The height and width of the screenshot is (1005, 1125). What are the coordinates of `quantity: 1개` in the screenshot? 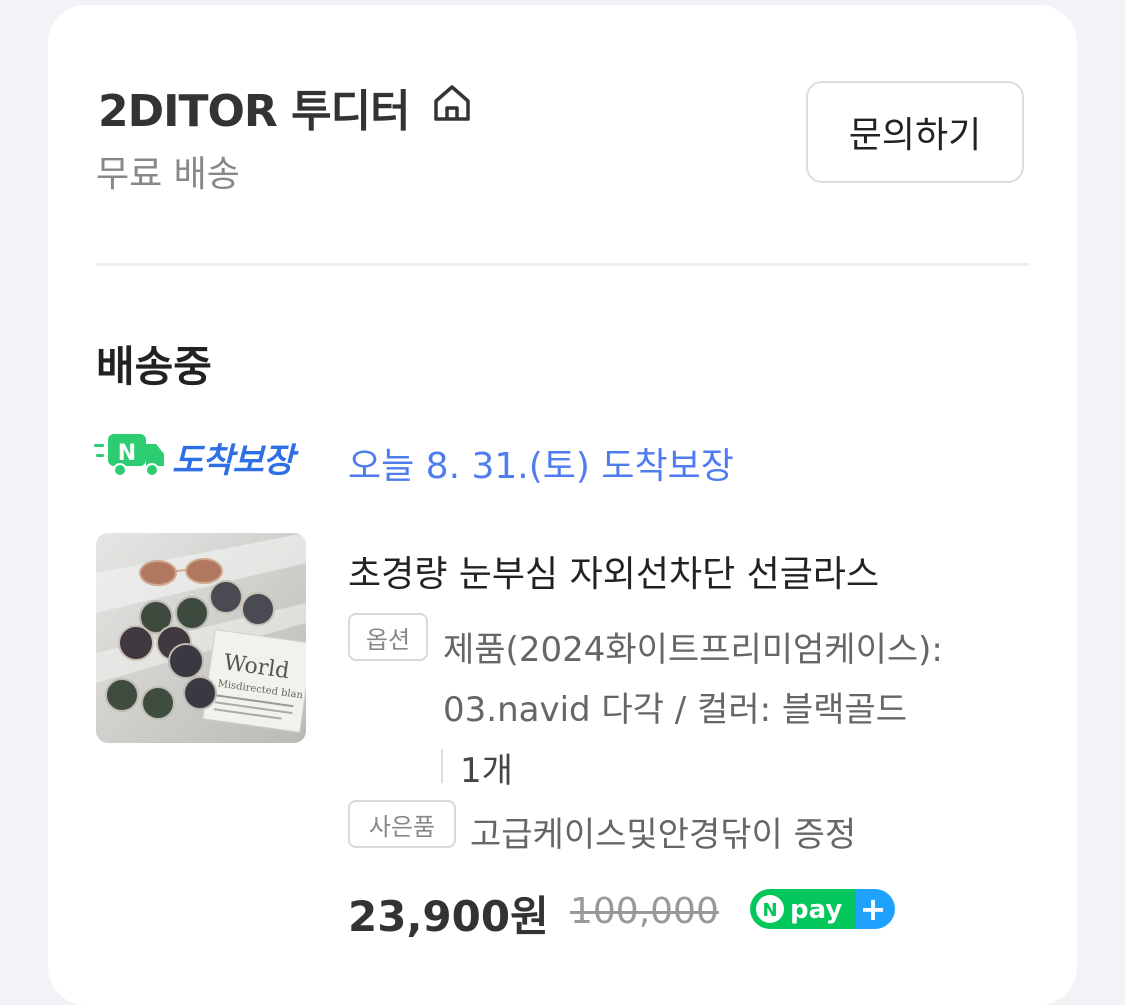 It's located at (486, 771).